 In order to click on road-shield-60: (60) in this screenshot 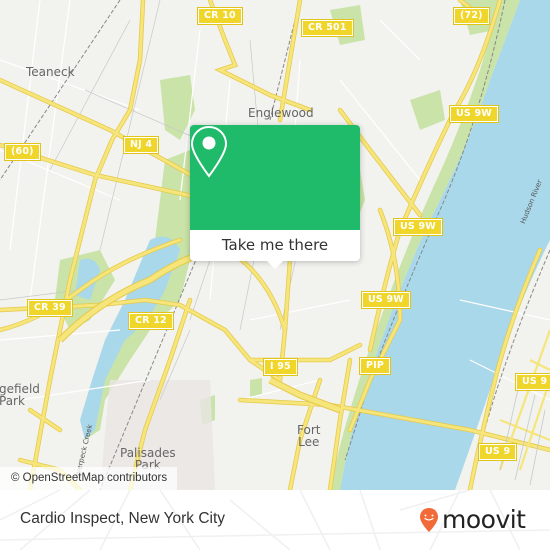, I will do `click(22, 152)`.